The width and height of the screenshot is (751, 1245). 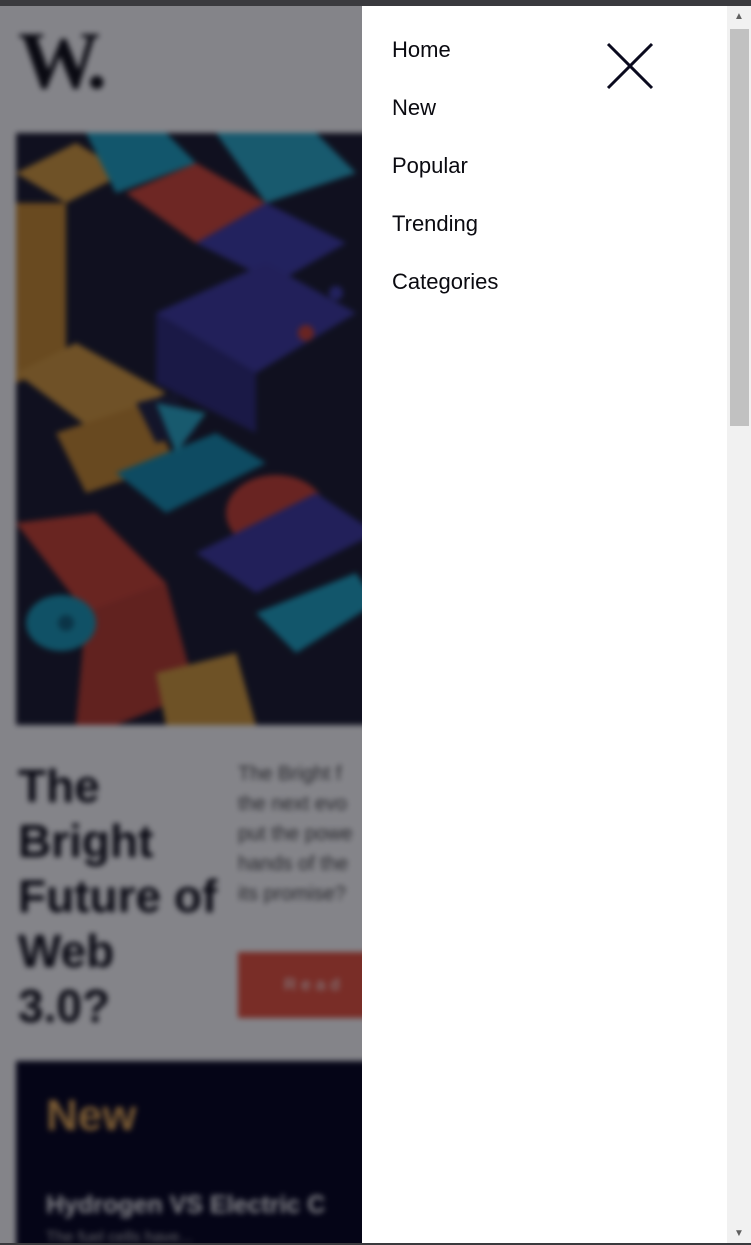 I want to click on nav-menu: Home New Popular Trending Categories, so click(x=445, y=181).